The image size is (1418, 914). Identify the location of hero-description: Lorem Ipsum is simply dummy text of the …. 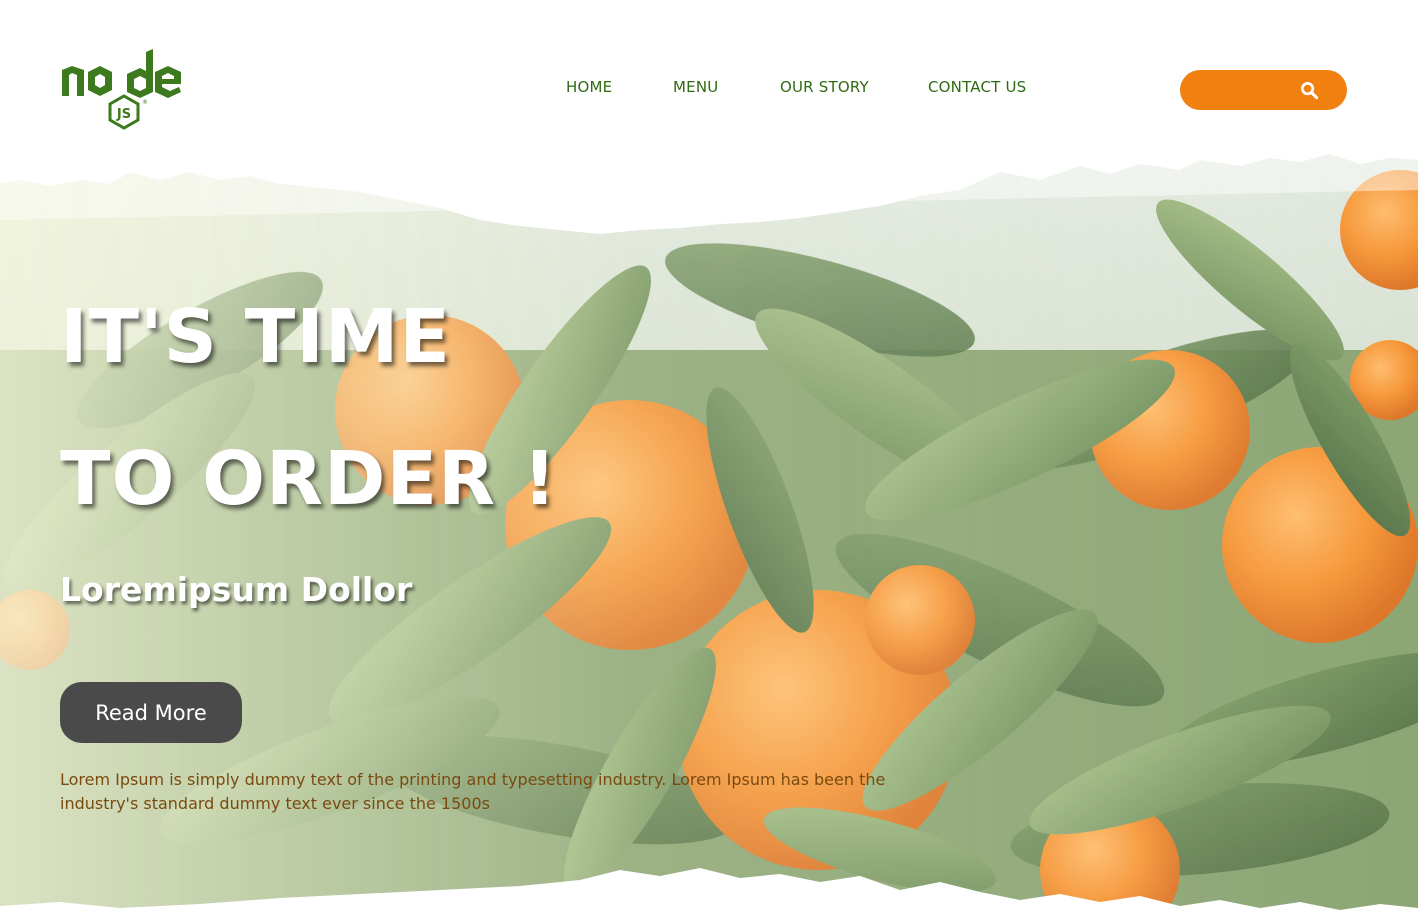
(473, 791).